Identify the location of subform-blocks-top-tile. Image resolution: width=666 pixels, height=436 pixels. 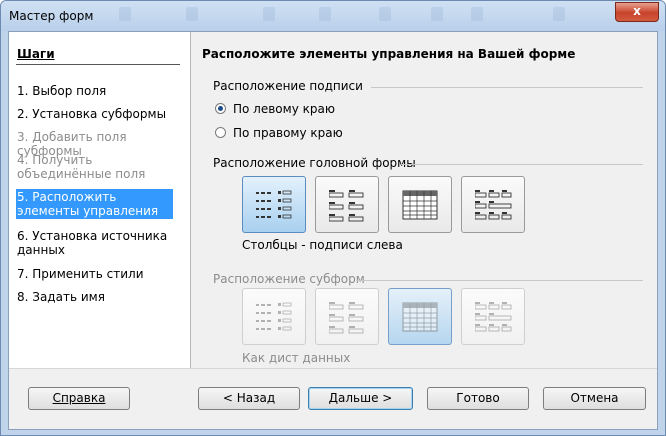
(493, 316).